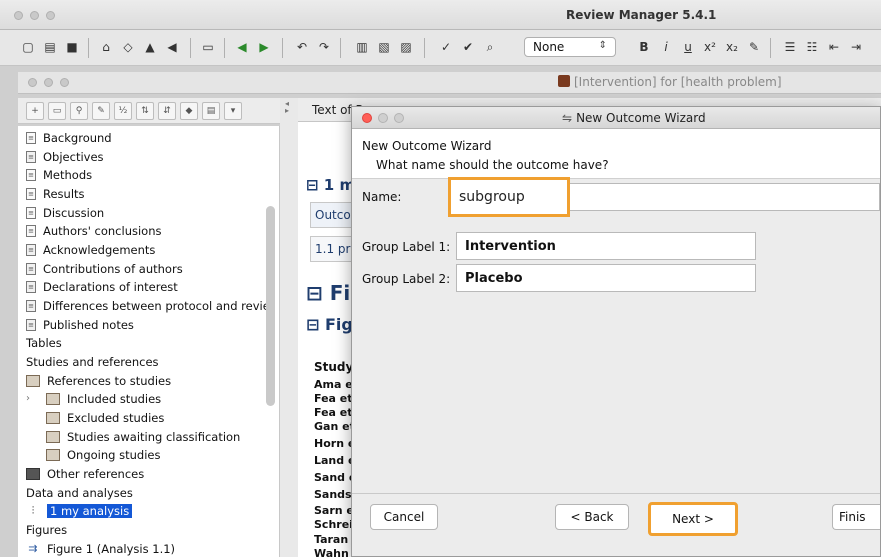  What do you see at coordinates (208, 47) in the screenshot?
I see `print-icon: ▭` at bounding box center [208, 47].